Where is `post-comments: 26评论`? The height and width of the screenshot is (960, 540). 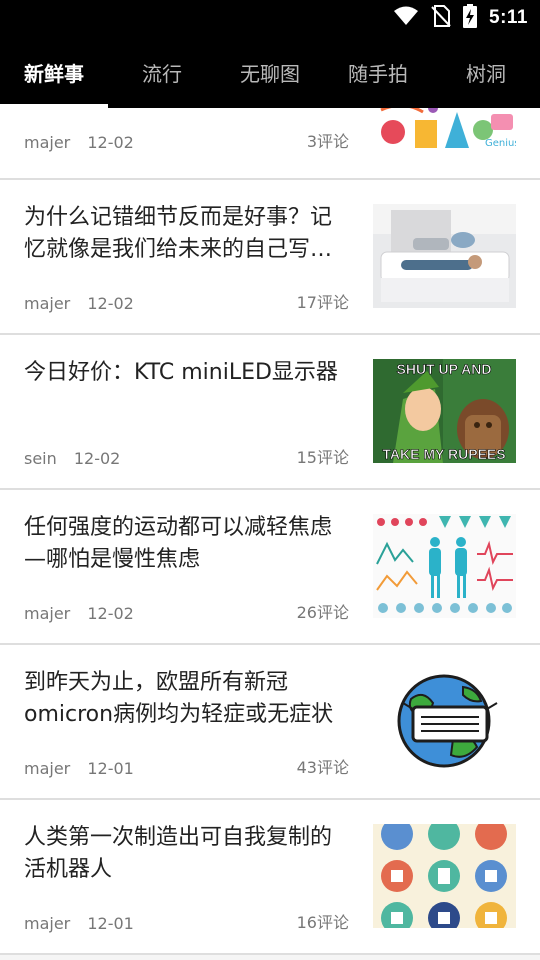 post-comments: 26评论 is located at coordinates (322, 612).